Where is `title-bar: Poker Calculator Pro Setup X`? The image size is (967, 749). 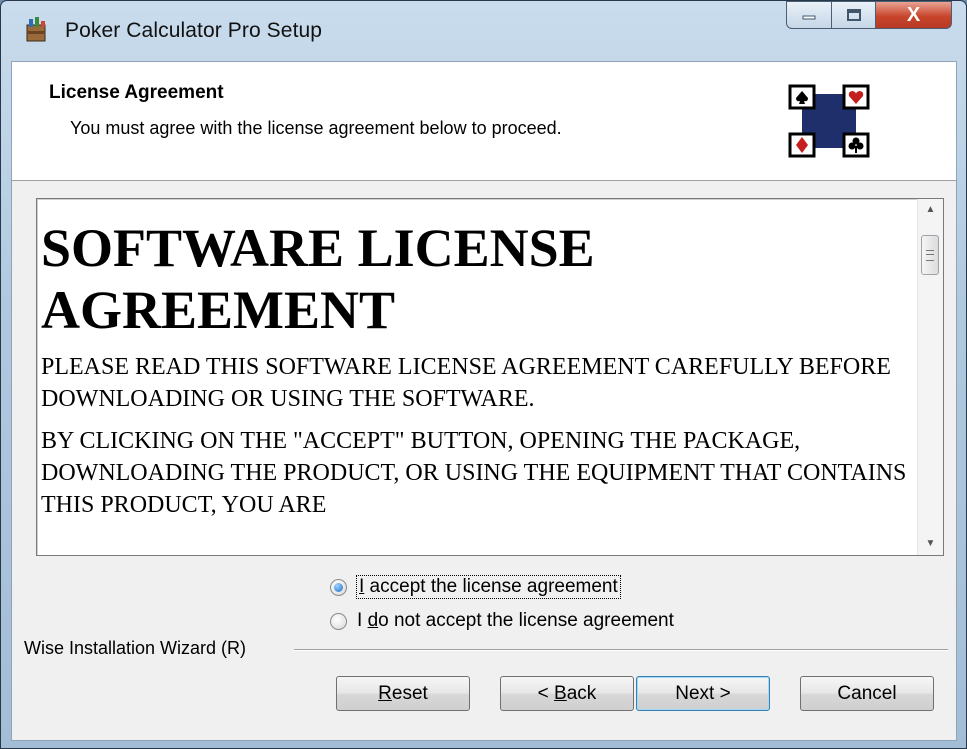 title-bar: Poker Calculator Pro Setup X is located at coordinates (483, 32).